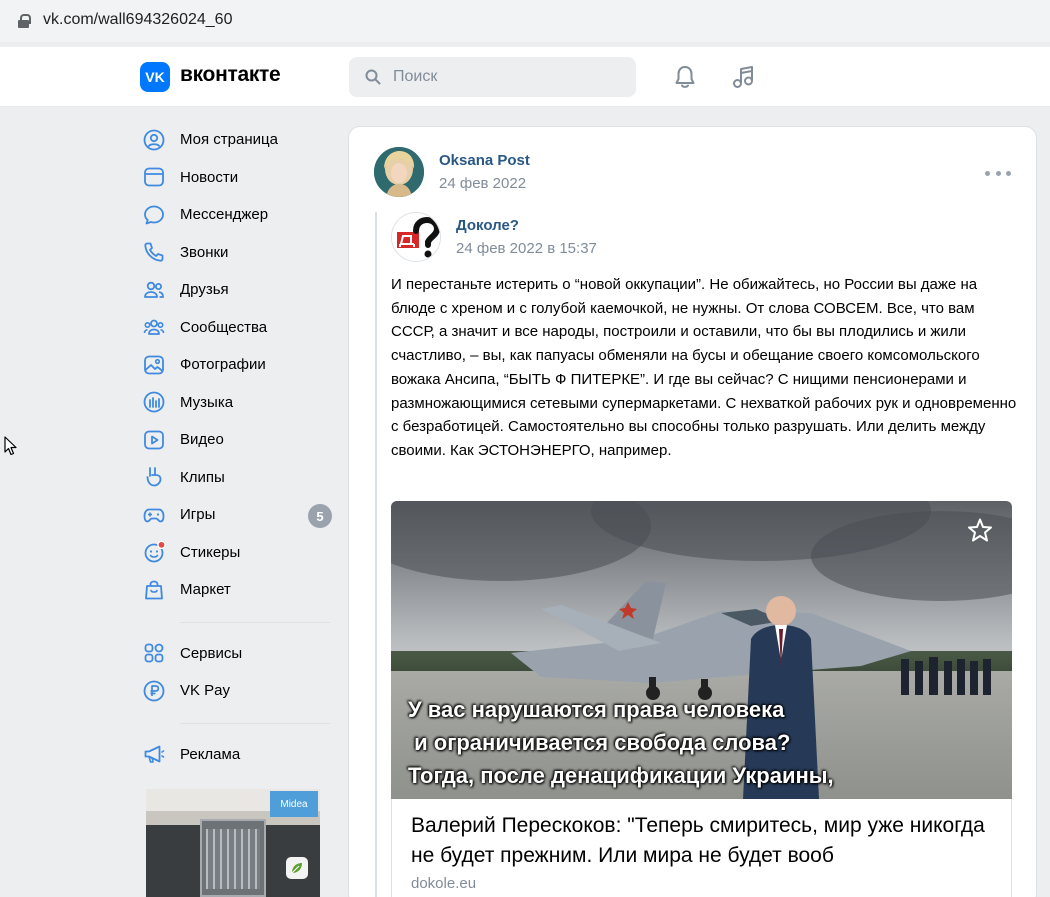 This screenshot has width=1050, height=897. Describe the element at coordinates (155, 551) in the screenshot. I see `stickers-icon` at that location.